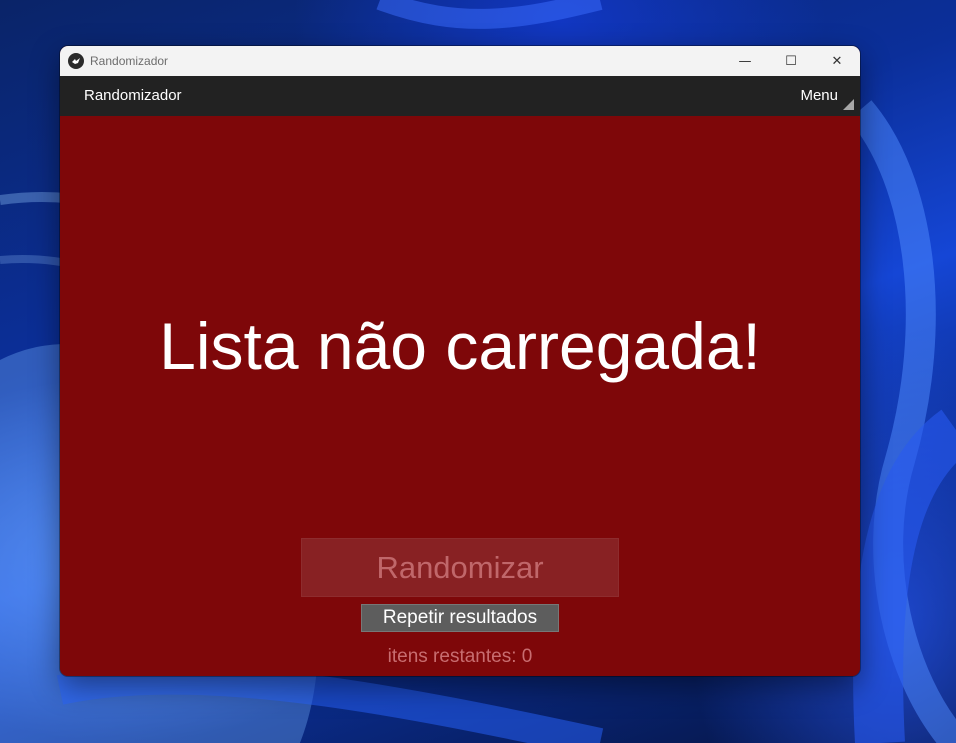 This screenshot has height=743, width=956. What do you see at coordinates (460, 61) in the screenshot?
I see `window-titlebar: Randomizador — ☐ ✕` at bounding box center [460, 61].